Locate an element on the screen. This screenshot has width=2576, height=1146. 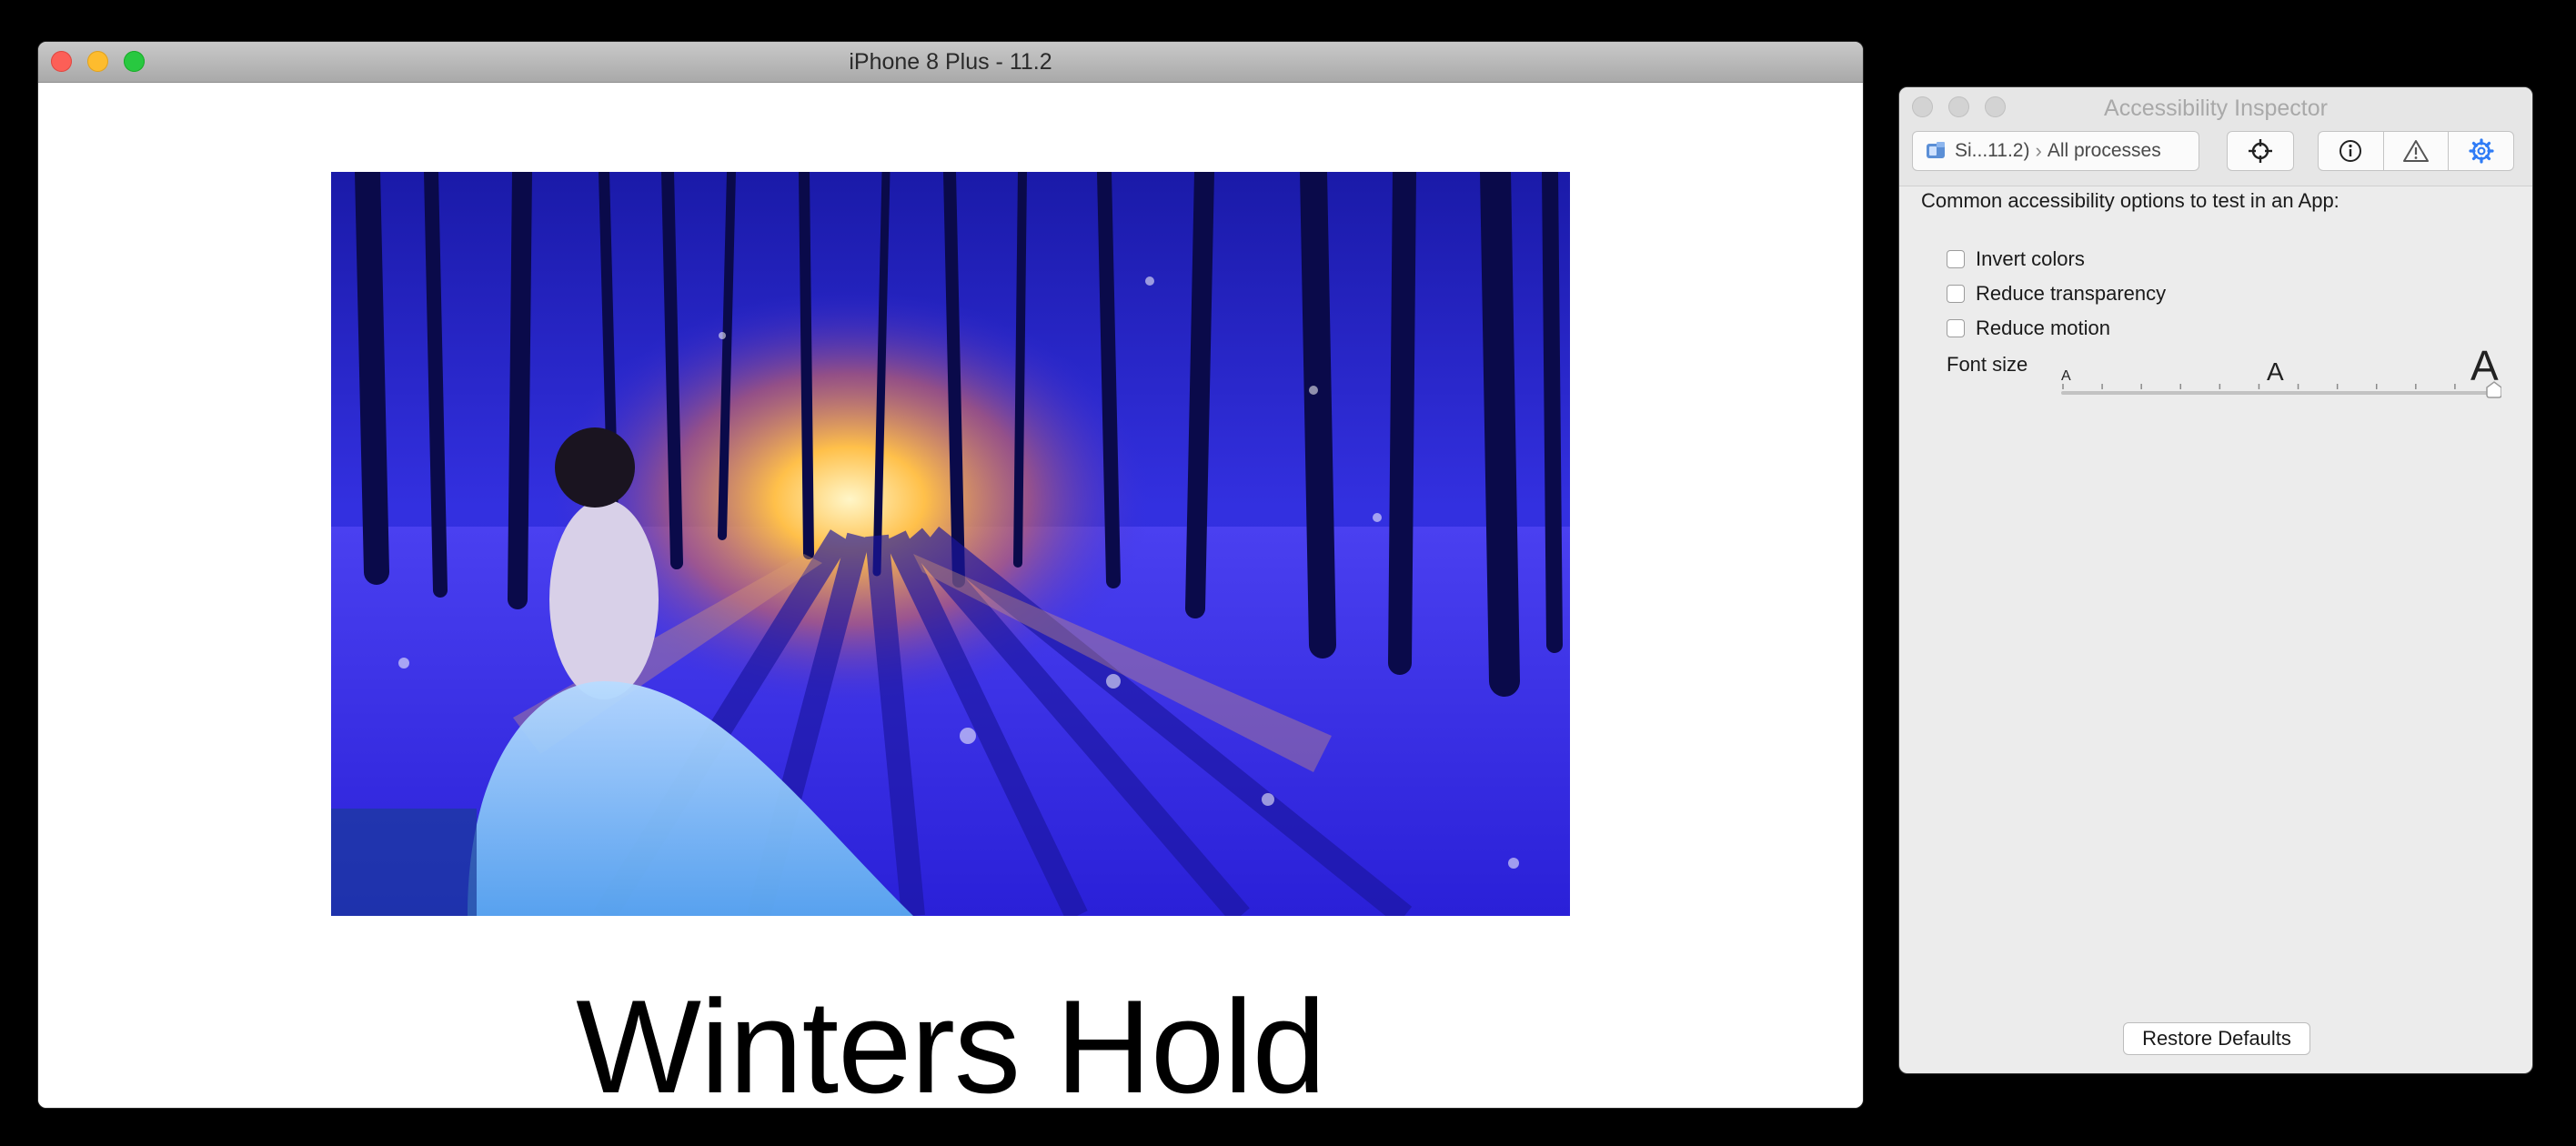
simulator-device-icon is located at coordinates (1936, 150).